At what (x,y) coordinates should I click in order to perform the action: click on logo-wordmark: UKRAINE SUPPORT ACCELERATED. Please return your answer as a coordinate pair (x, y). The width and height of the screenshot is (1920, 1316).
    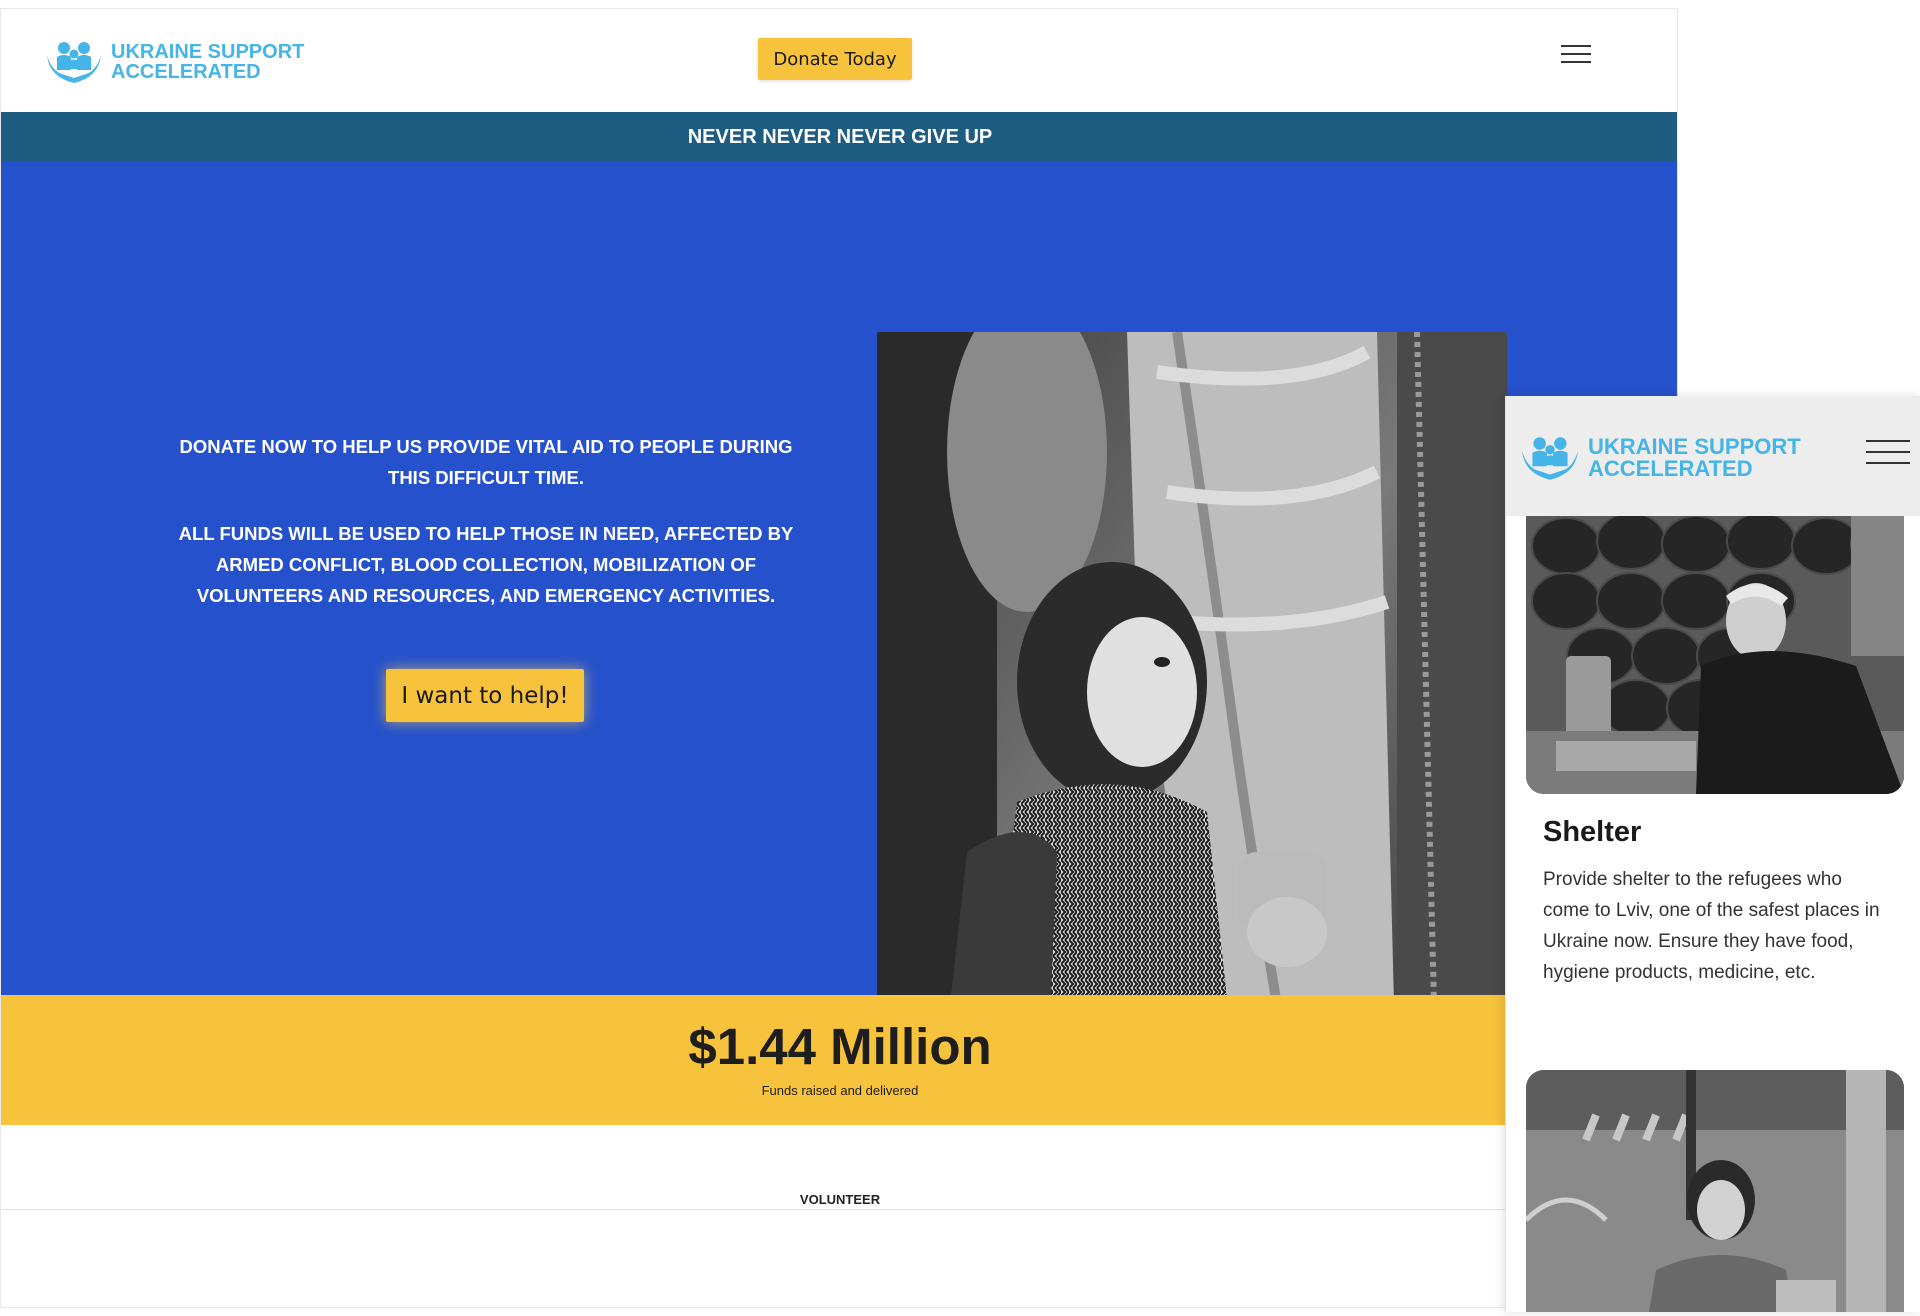
    Looking at the image, I should click on (207, 62).